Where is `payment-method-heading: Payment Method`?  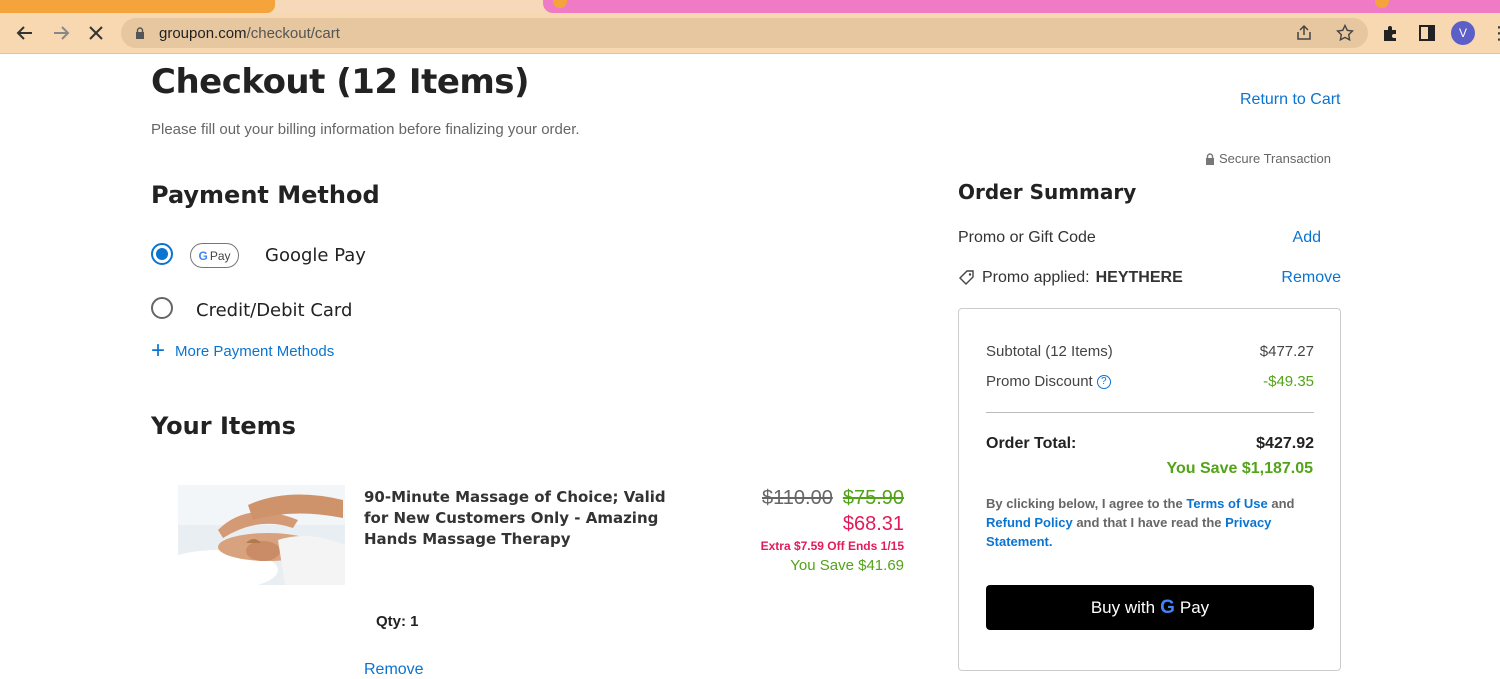 payment-method-heading: Payment Method is located at coordinates (265, 195).